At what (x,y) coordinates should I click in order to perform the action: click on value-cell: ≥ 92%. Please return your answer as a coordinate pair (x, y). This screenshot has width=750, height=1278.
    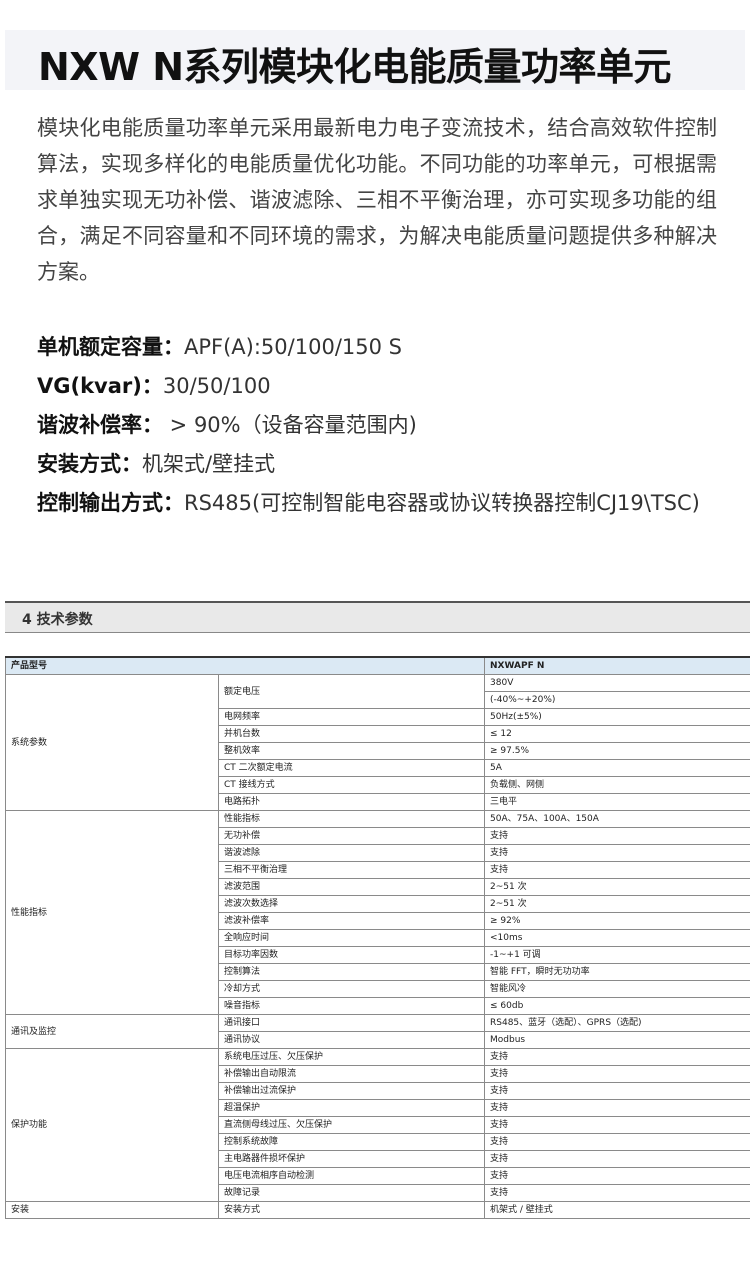
    Looking at the image, I should click on (617, 921).